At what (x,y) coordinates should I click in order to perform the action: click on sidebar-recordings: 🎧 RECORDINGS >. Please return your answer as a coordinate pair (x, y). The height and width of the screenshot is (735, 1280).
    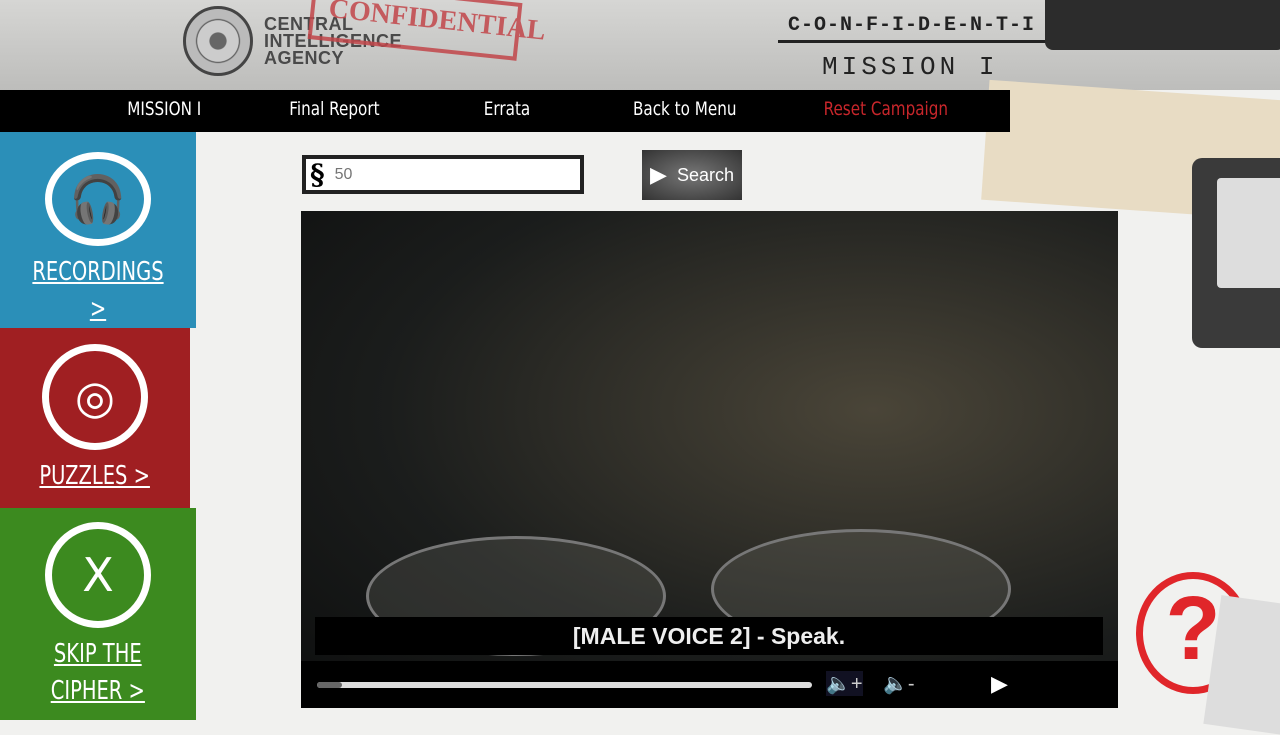
    Looking at the image, I should click on (98, 230).